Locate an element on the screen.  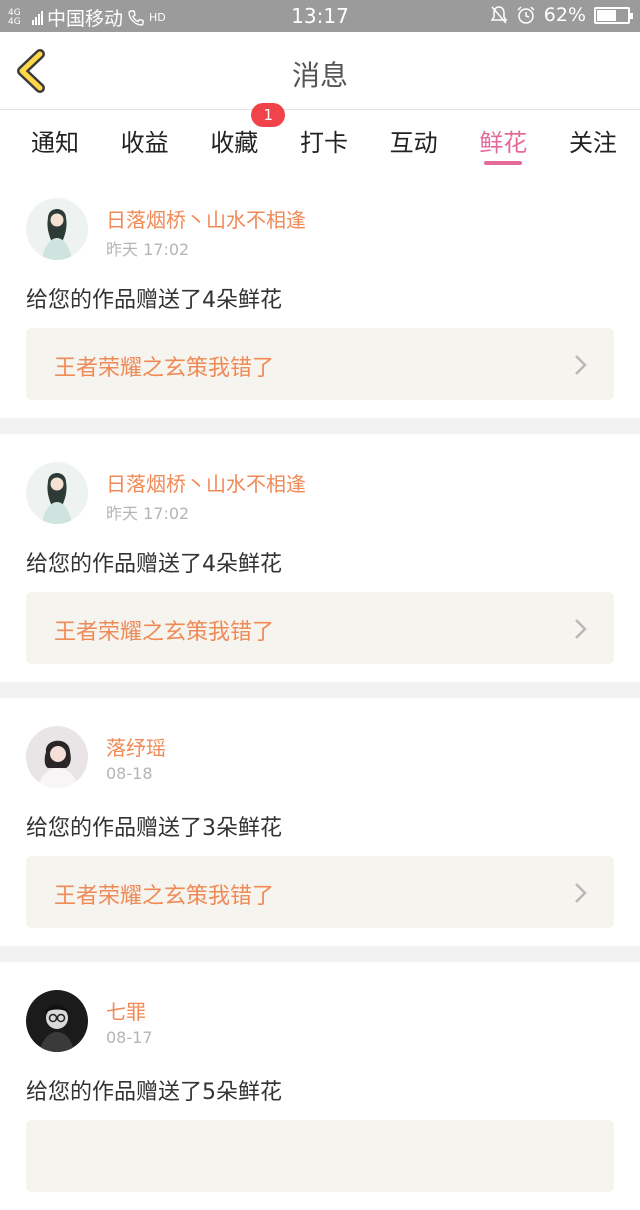
tab-notifications: 通知 is located at coordinates (55, 139).